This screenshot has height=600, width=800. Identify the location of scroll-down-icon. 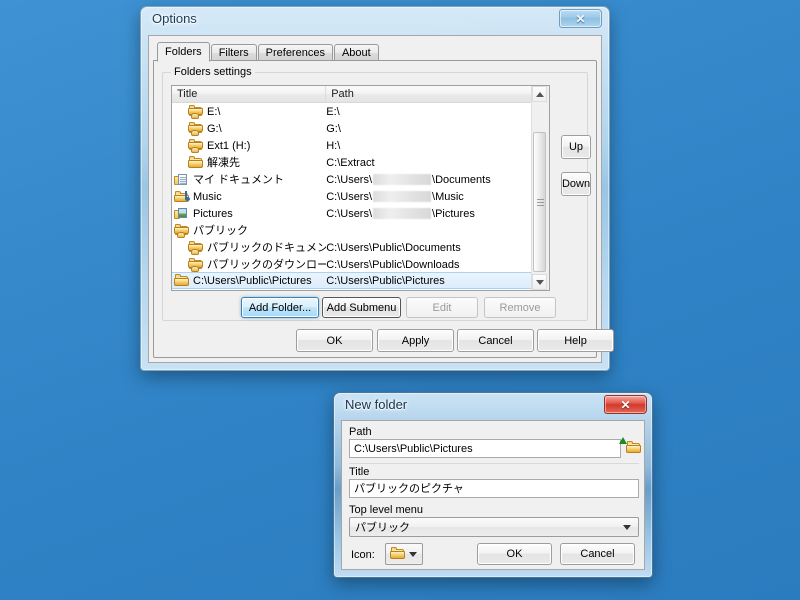
(539, 282).